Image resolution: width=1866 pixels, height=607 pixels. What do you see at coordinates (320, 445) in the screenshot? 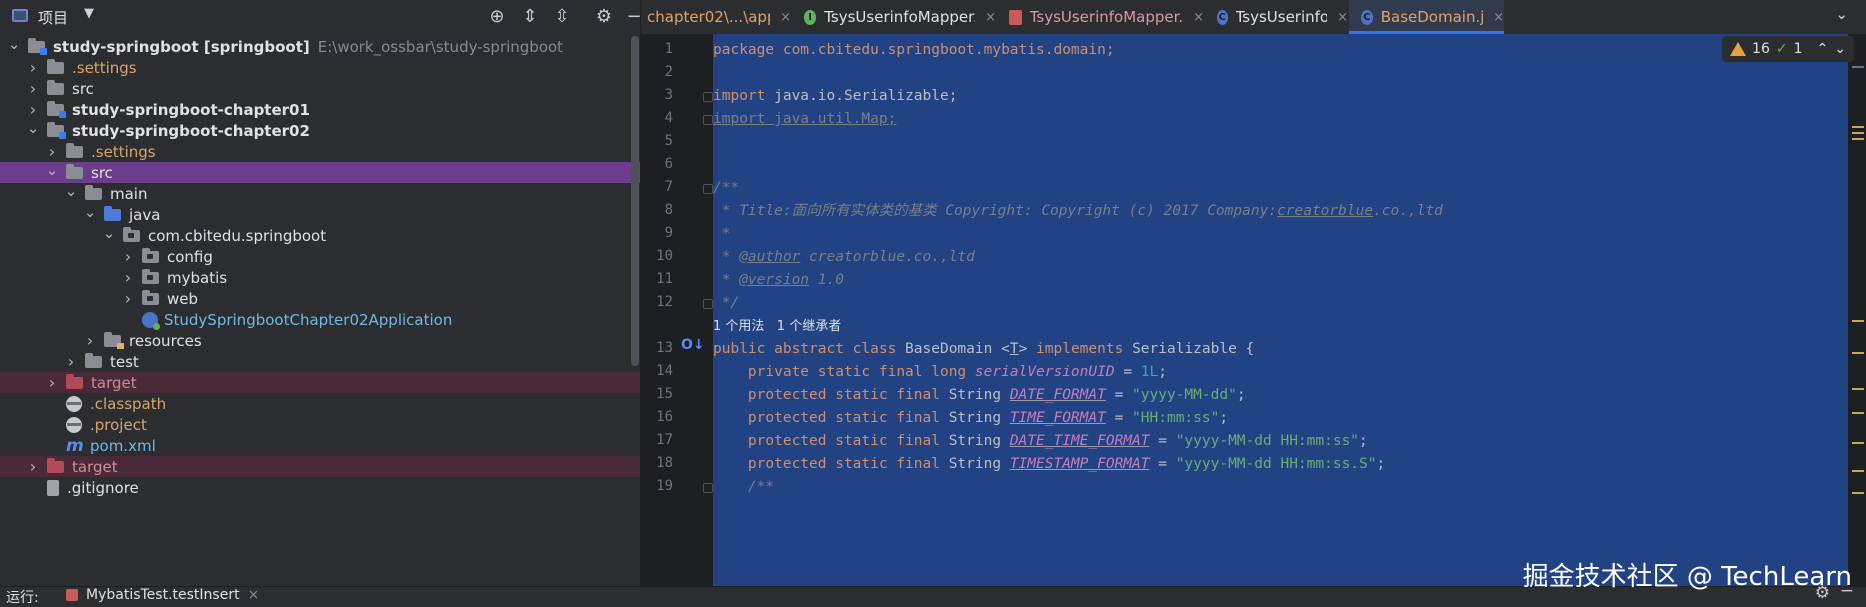
I see `tree-node: ›mpom.xml` at bounding box center [320, 445].